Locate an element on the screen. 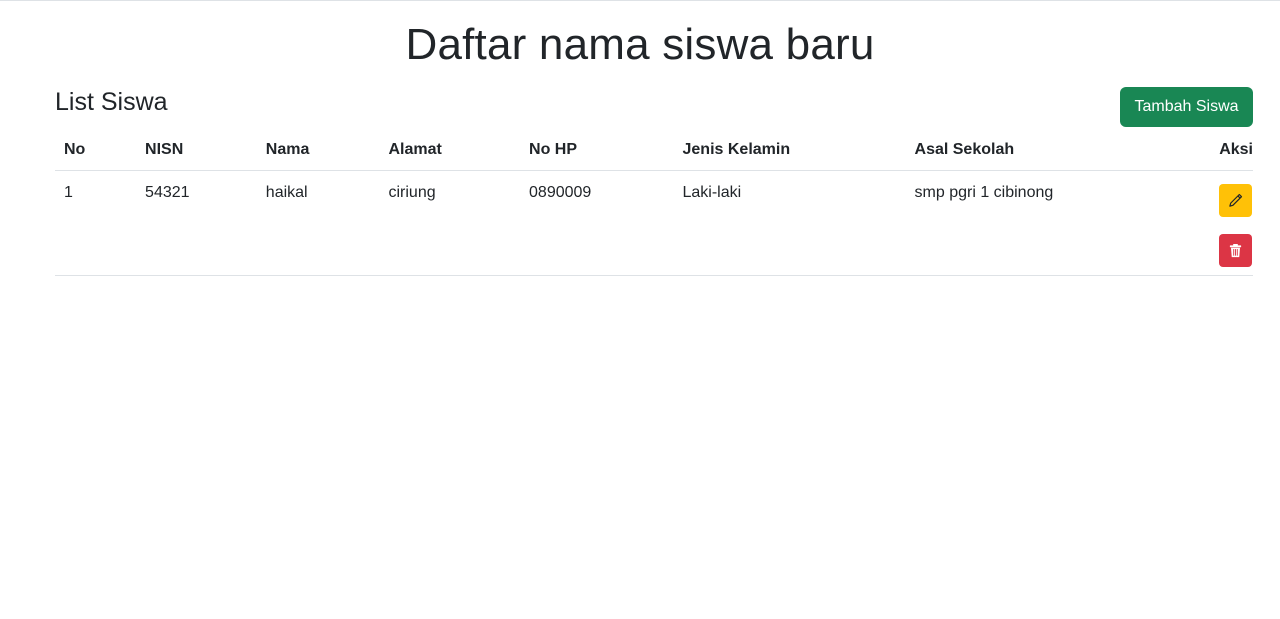 The height and width of the screenshot is (619, 1280). column-header-aksi: Aksi is located at coordinates (1231, 150).